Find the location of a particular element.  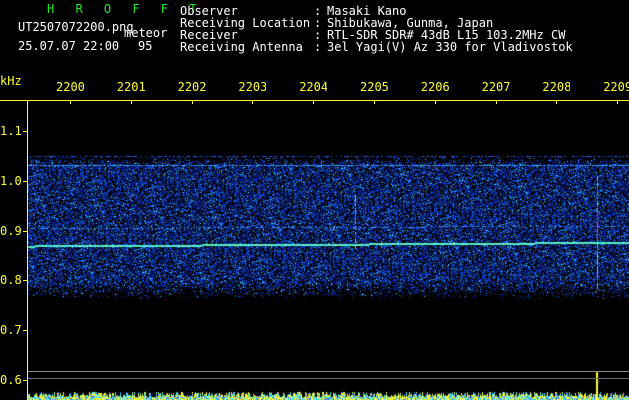

field-sep: : is located at coordinates (318, 47).